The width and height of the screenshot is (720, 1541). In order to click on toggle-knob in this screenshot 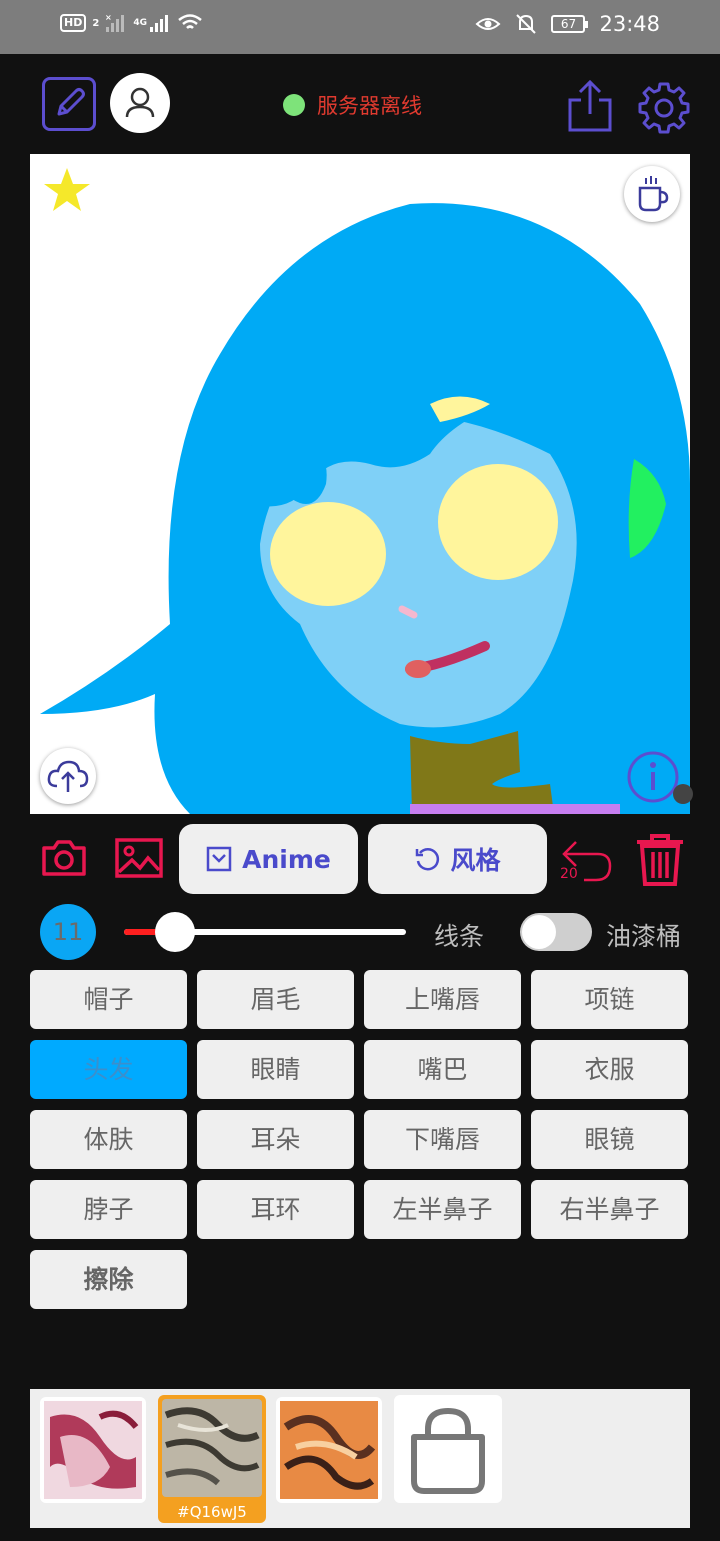, I will do `click(539, 932)`.